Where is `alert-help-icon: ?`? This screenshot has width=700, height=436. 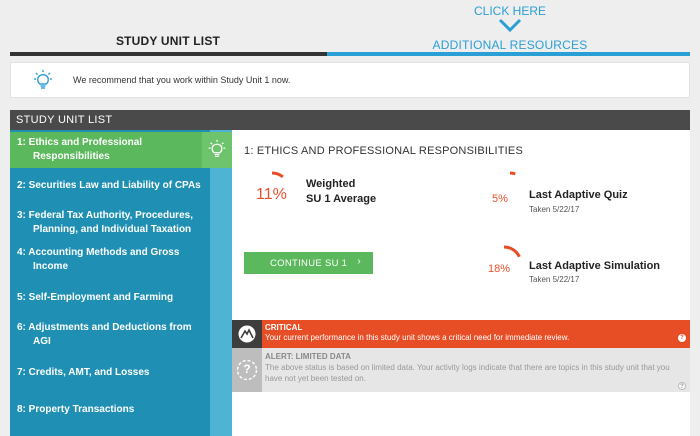
alert-help-icon: ? is located at coordinates (682, 386).